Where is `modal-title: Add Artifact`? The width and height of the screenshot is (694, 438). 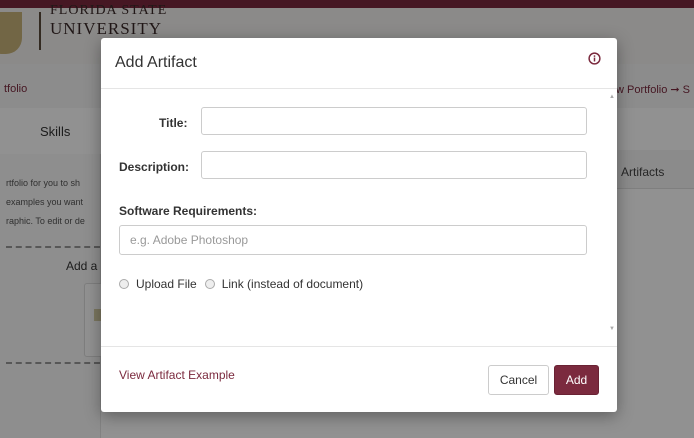 modal-title: Add Artifact is located at coordinates (156, 62).